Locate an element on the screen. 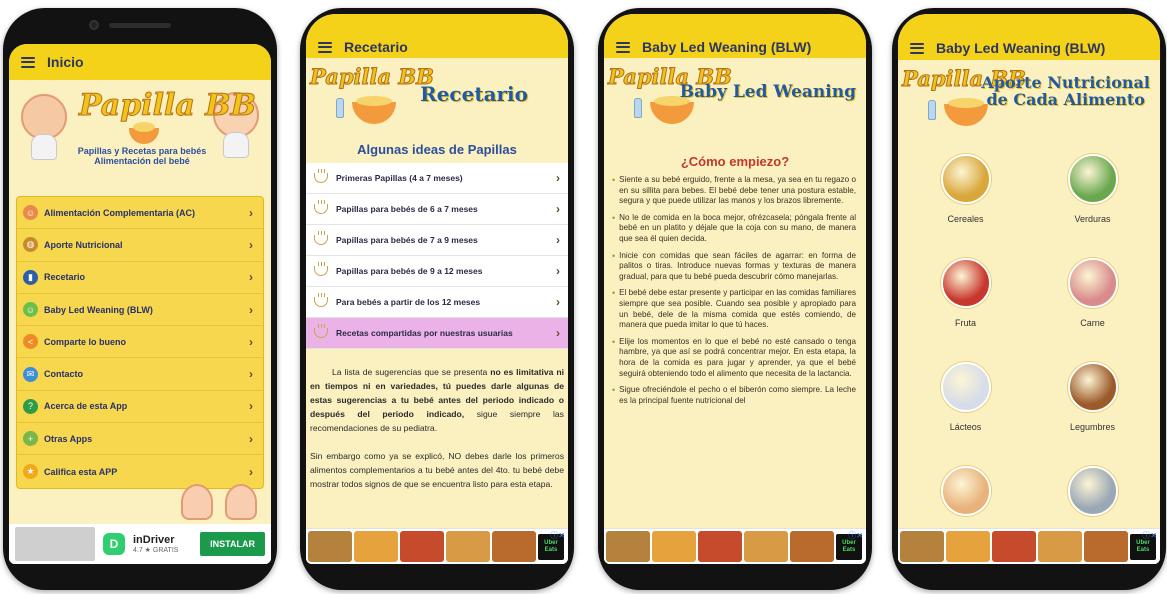 The width and height of the screenshot is (1167, 594). recipe-category-label: Para bebés a partir de los 12 meses is located at coordinates (408, 302).